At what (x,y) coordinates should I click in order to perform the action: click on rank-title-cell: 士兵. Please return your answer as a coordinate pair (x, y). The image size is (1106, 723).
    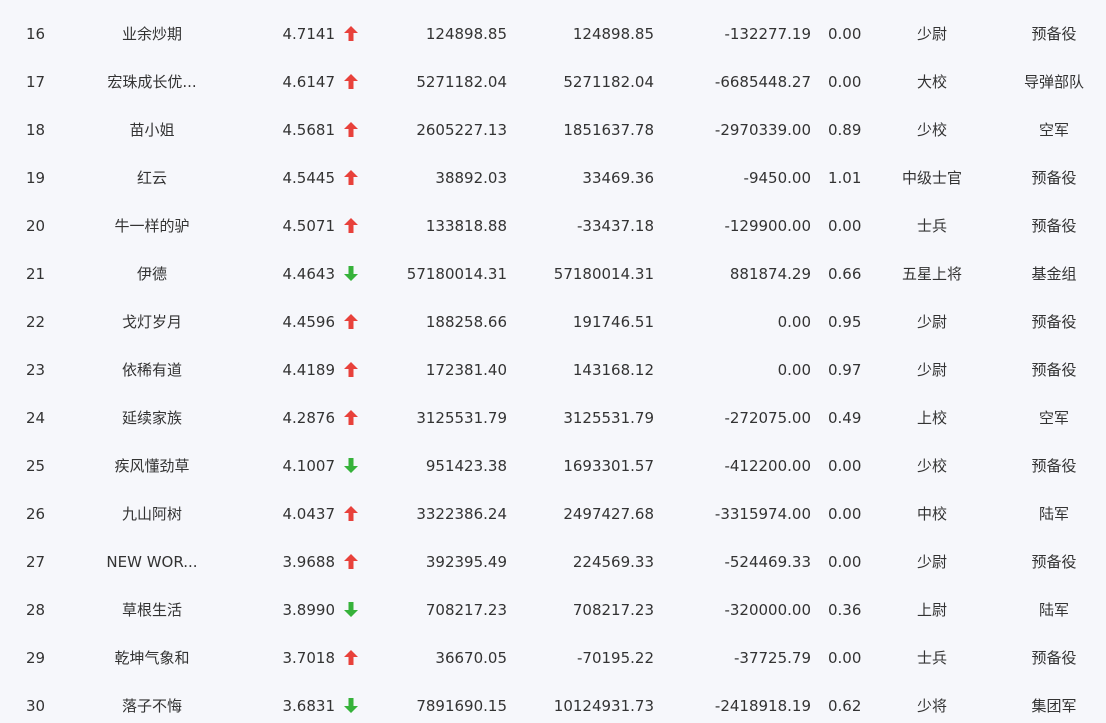
    Looking at the image, I should click on (931, 226).